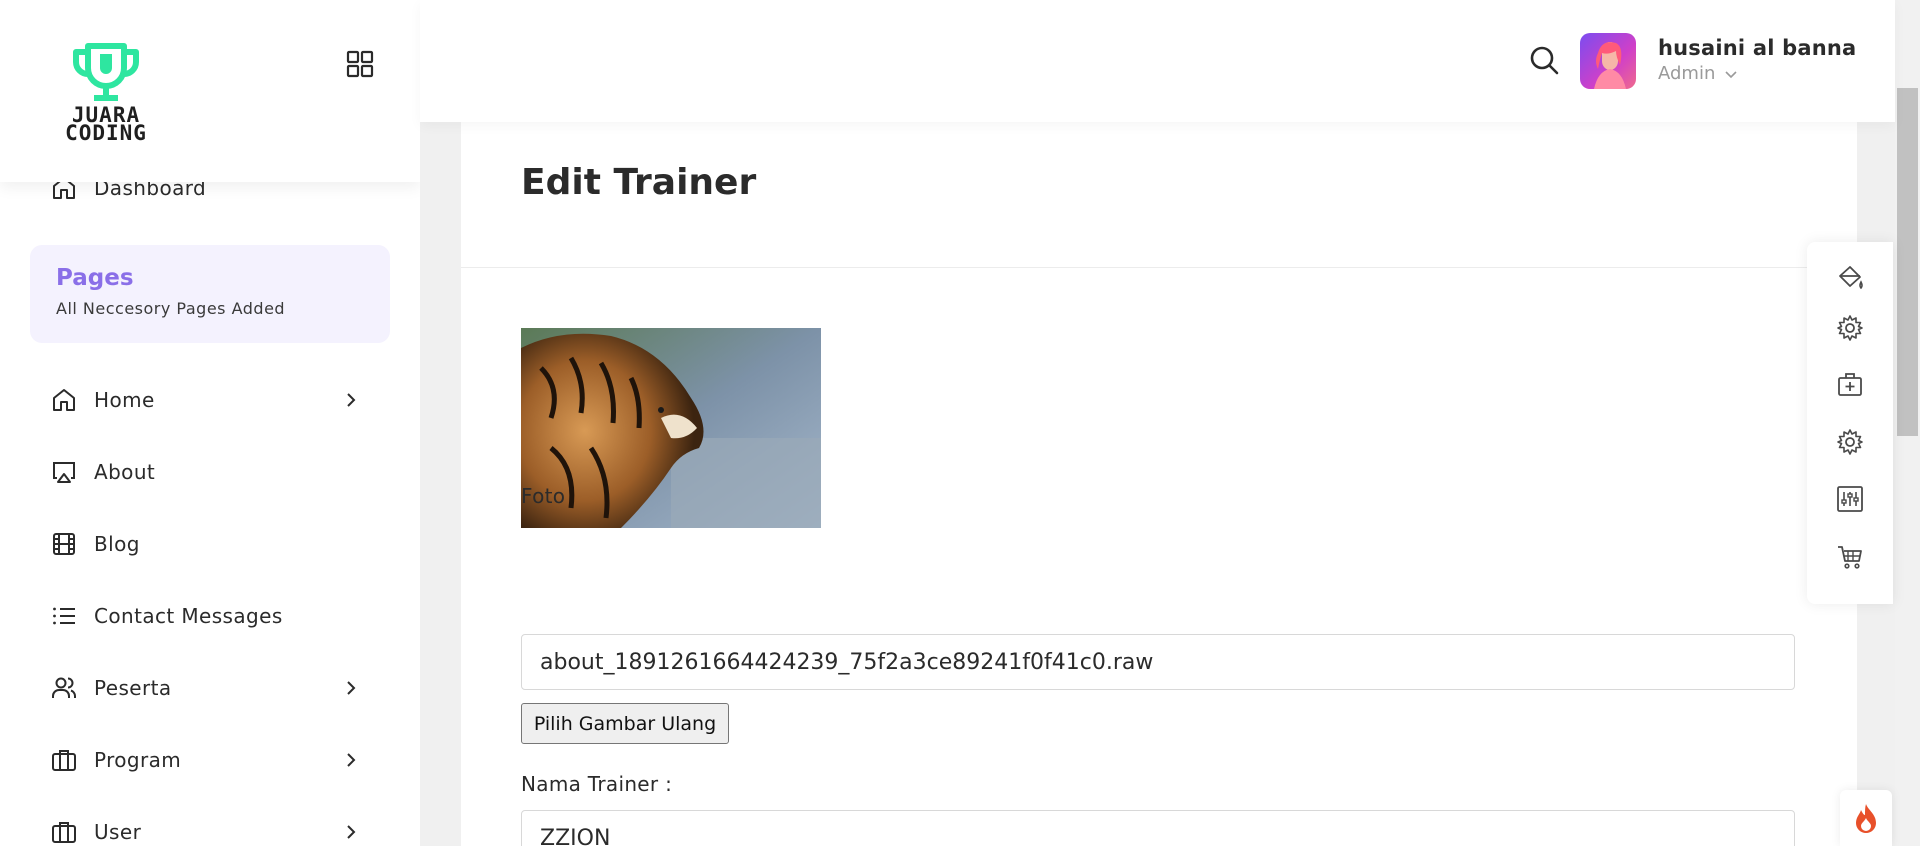  What do you see at coordinates (215, 472) in the screenshot?
I see `sidebar-item-about: About` at bounding box center [215, 472].